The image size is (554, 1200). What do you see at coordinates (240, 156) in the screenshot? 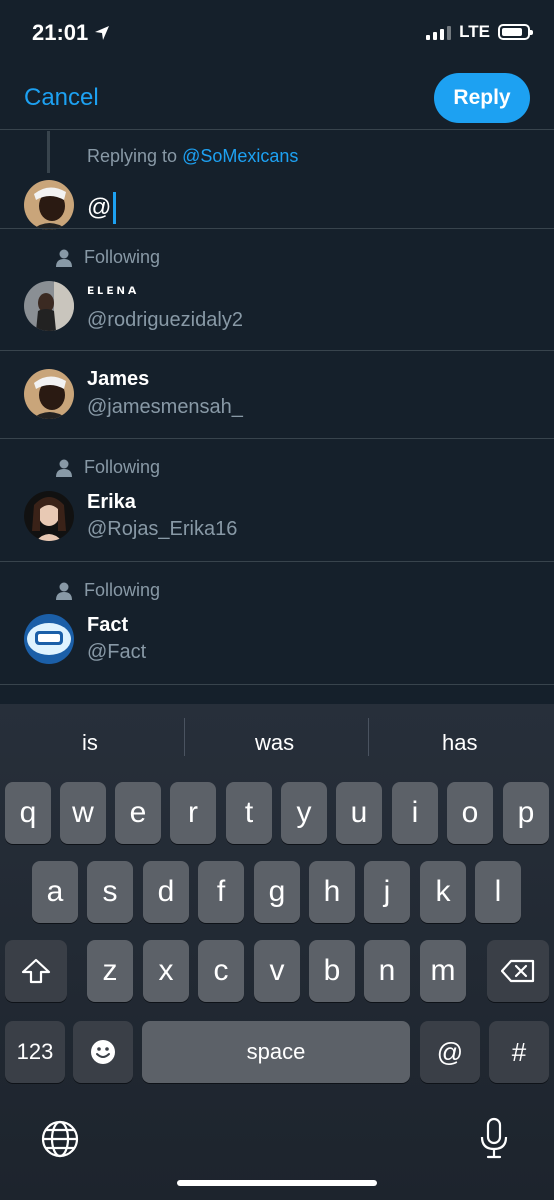
I see `replying-handle-link: @SoMexicans` at bounding box center [240, 156].